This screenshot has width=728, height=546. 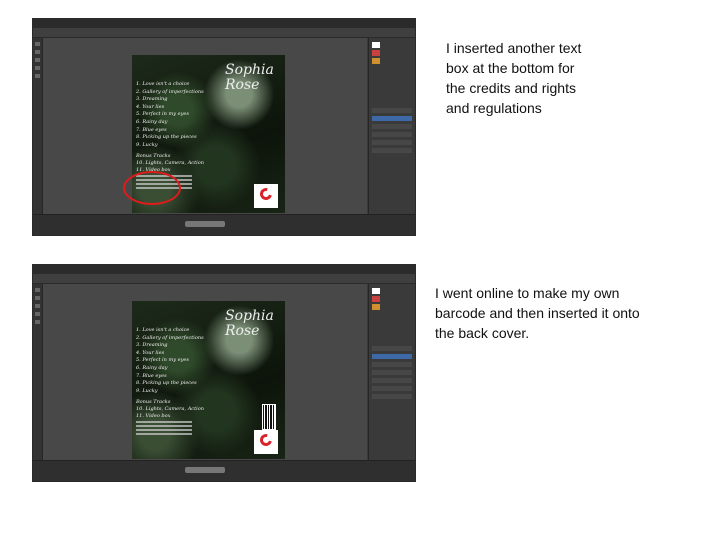 I want to click on list-item: 11. Video box, so click(x=153, y=416).